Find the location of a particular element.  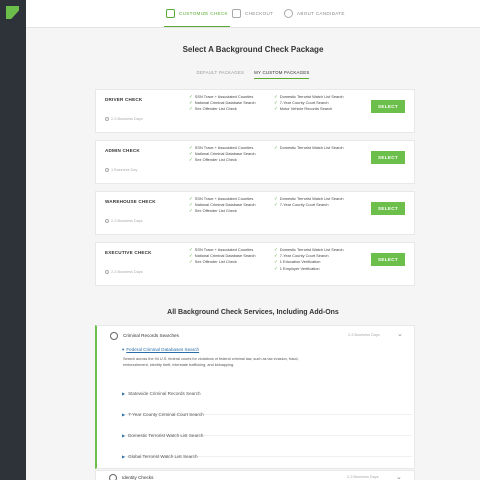

user-icon is located at coordinates (288, 13).